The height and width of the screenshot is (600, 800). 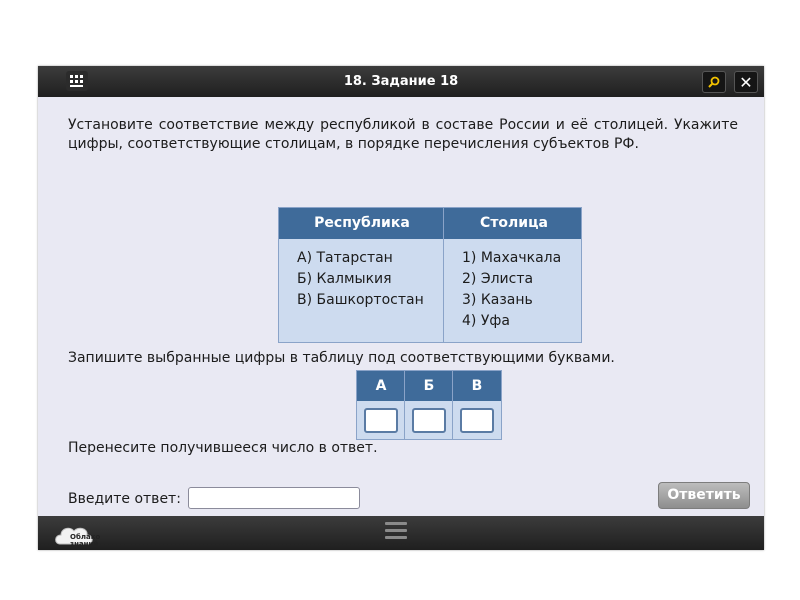 I want to click on answer-field, so click(x=274, y=498).